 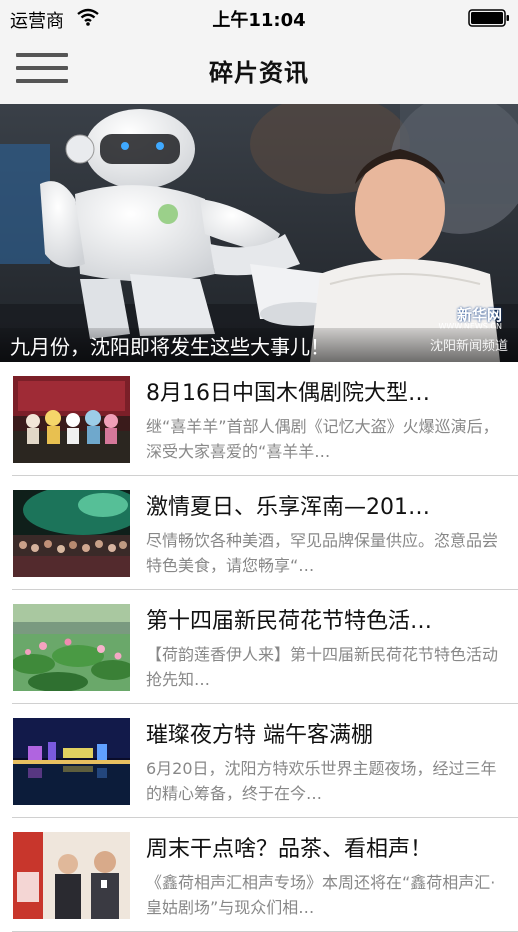 I want to click on news-title: 周末干点啥？品茶、看相声！, so click(x=289, y=849).